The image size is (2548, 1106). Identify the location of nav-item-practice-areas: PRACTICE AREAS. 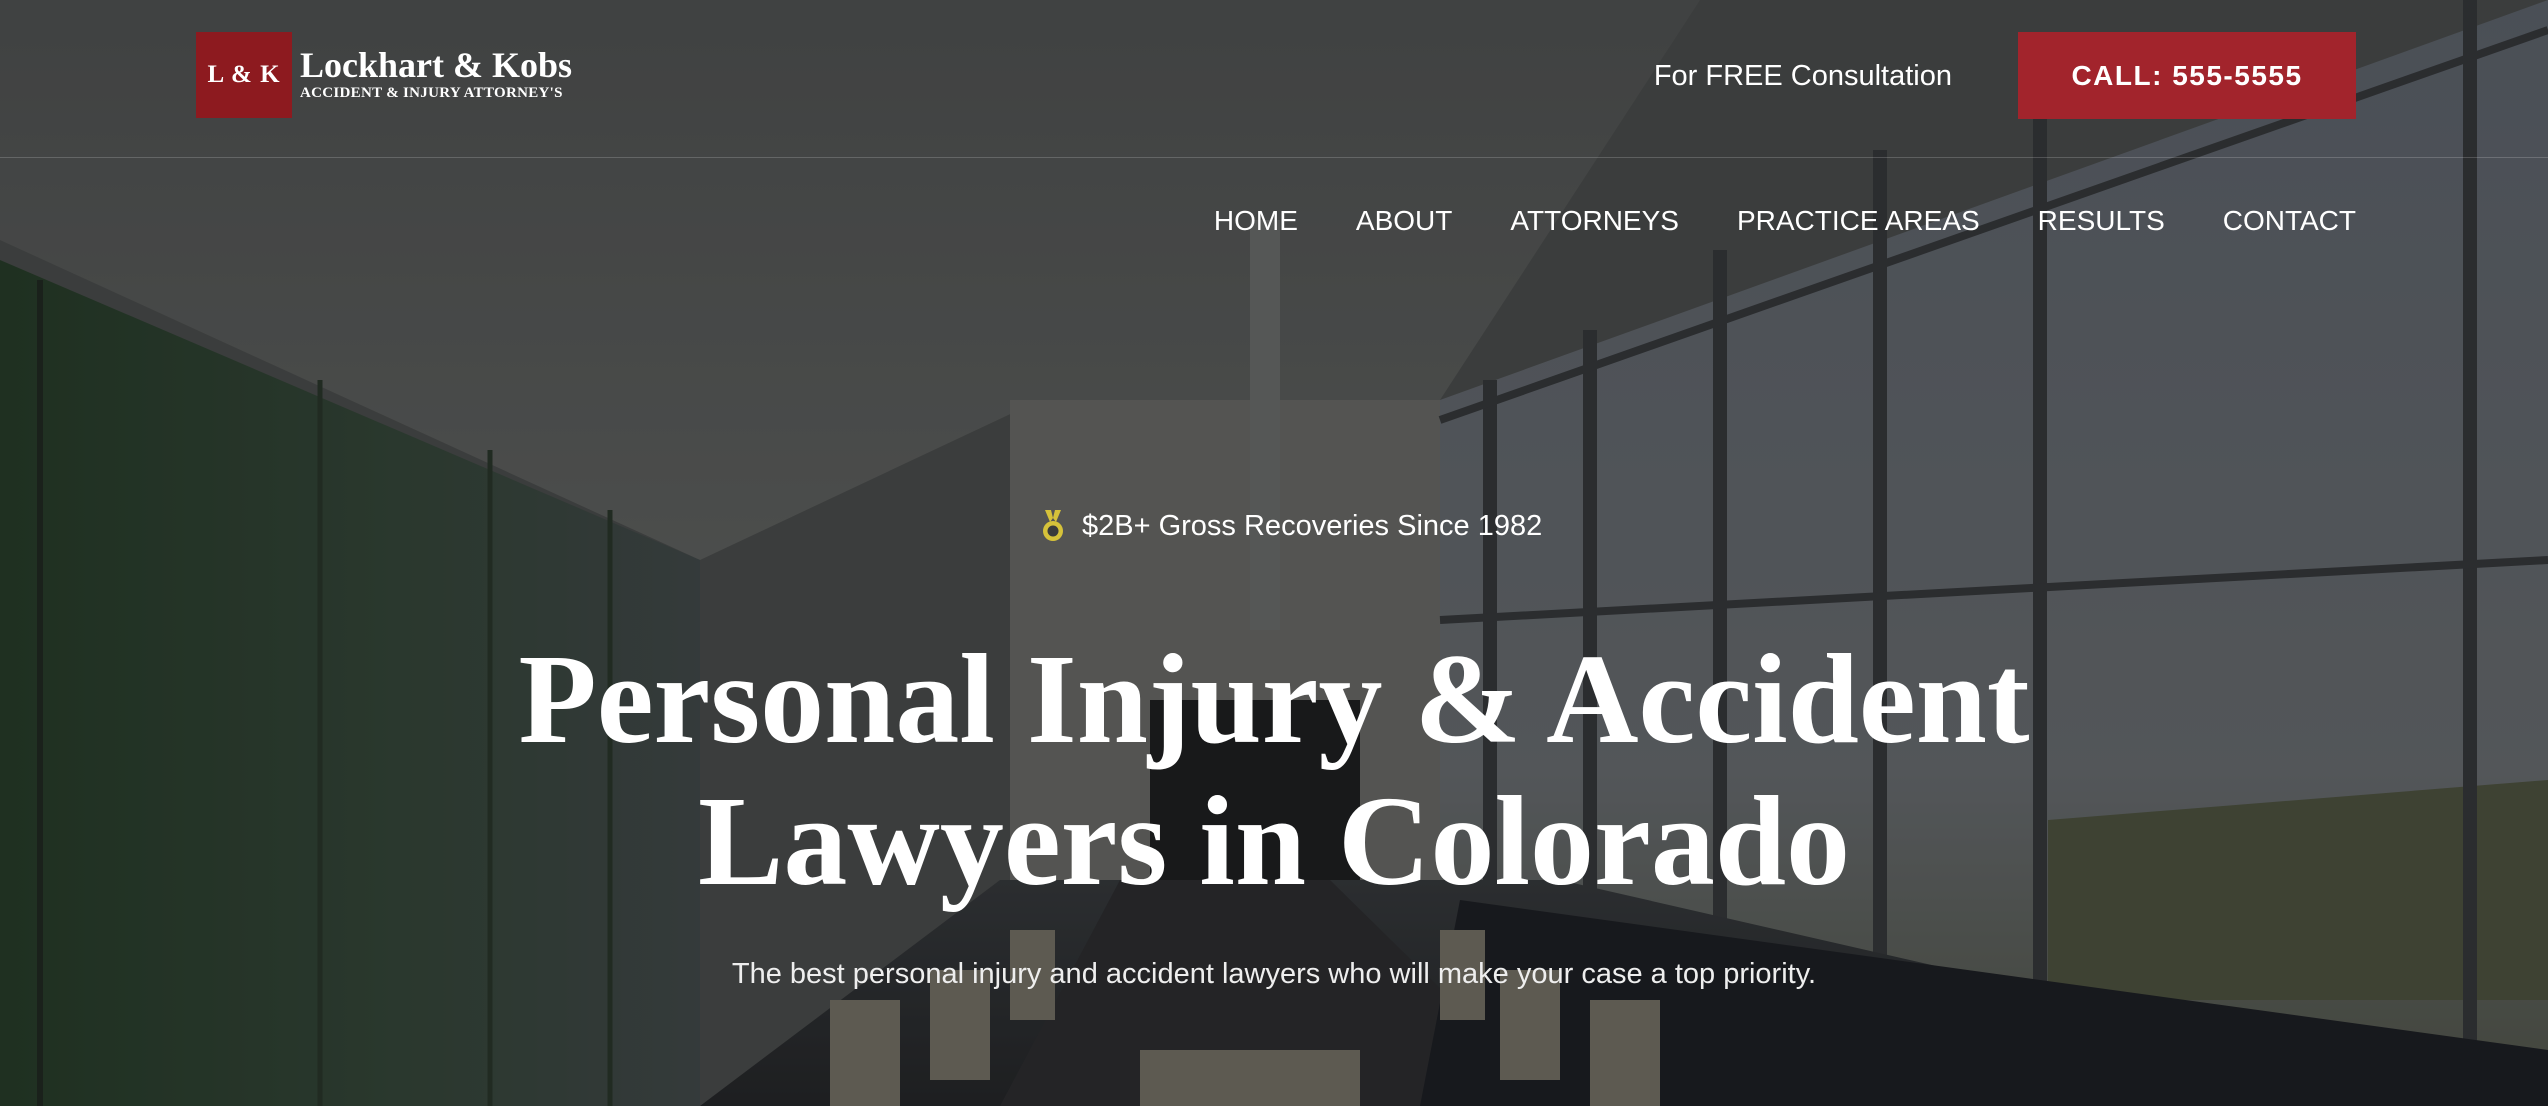
(1858, 221).